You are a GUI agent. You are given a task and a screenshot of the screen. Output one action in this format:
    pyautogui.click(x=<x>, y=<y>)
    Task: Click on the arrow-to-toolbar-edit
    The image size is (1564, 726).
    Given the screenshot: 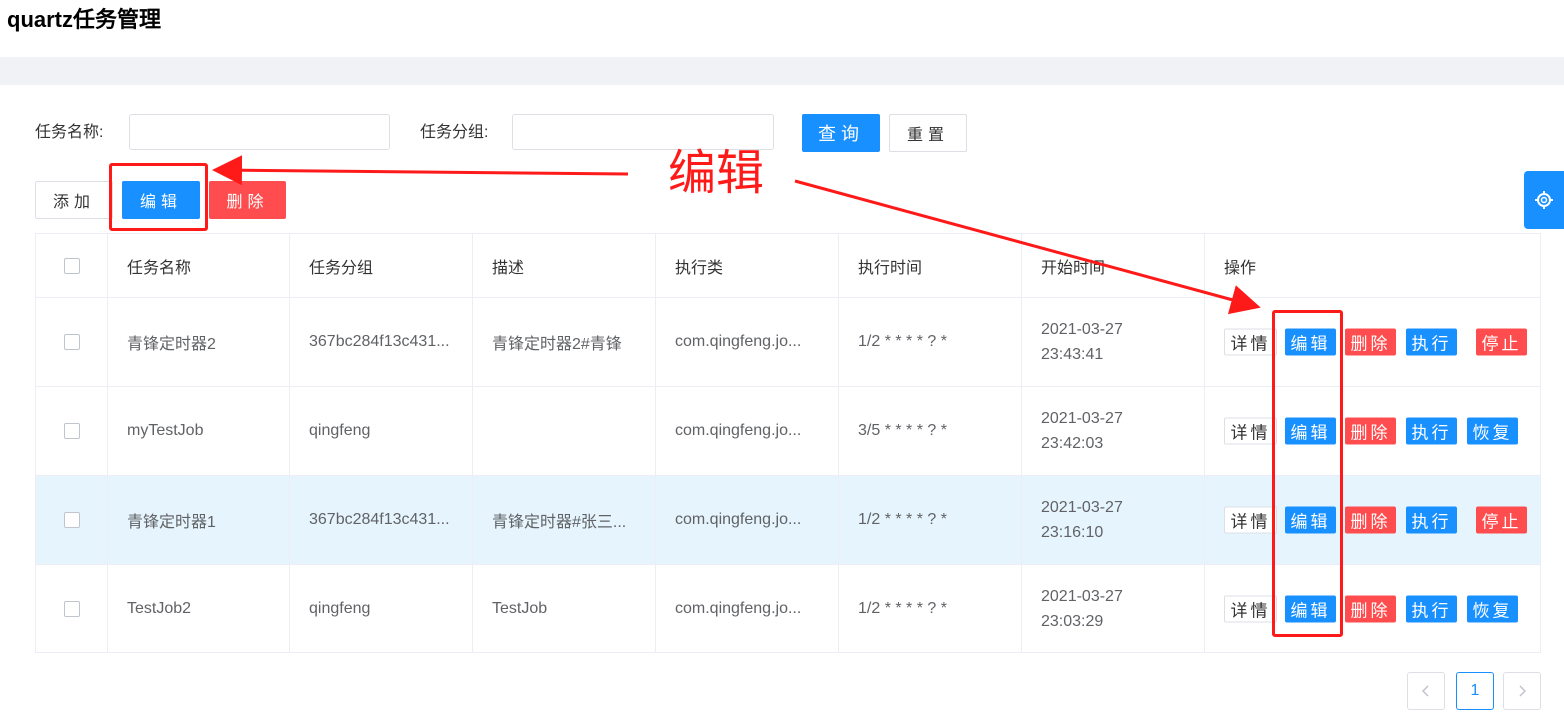 What is the action you would take?
    pyautogui.click(x=420, y=170)
    